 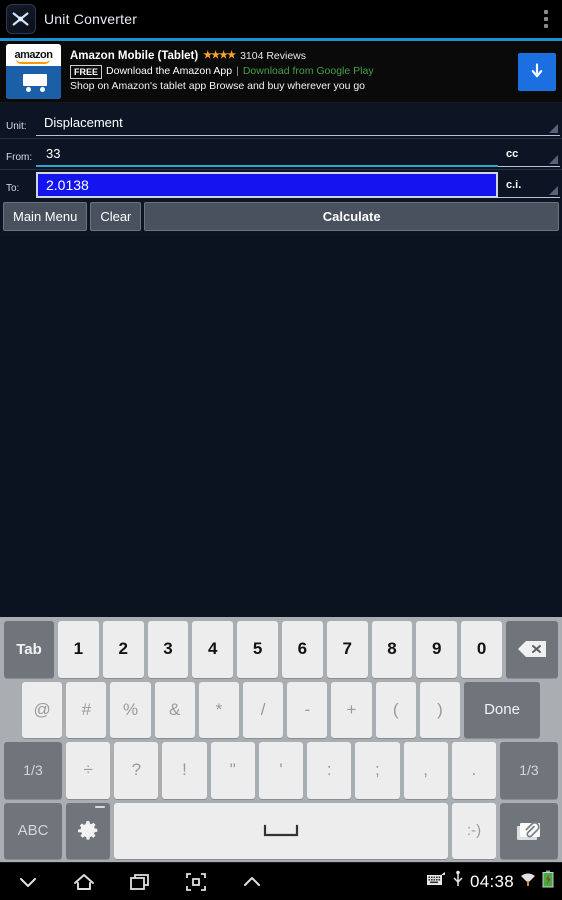 What do you see at coordinates (458, 881) in the screenshot?
I see `usb-icon` at bounding box center [458, 881].